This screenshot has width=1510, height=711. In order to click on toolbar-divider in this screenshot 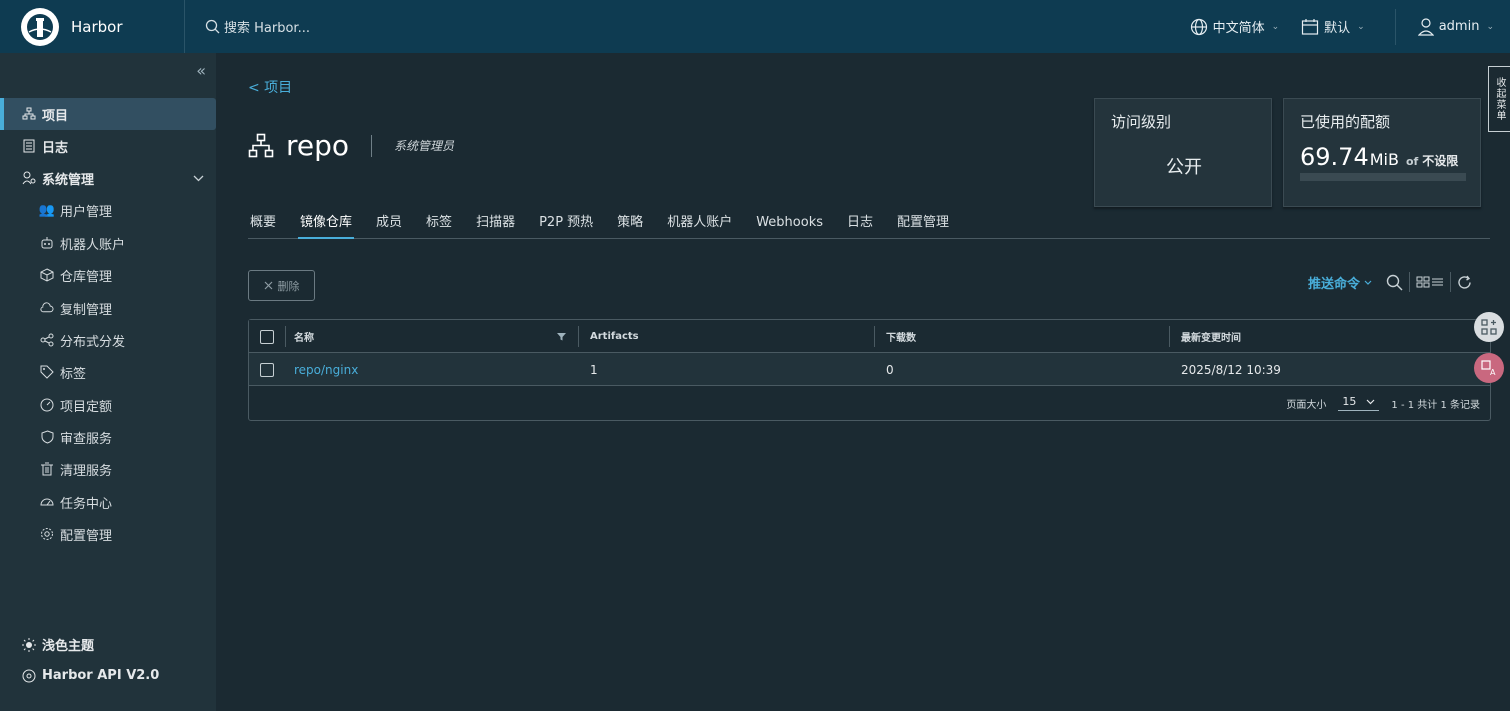, I will do `click(1409, 282)`.